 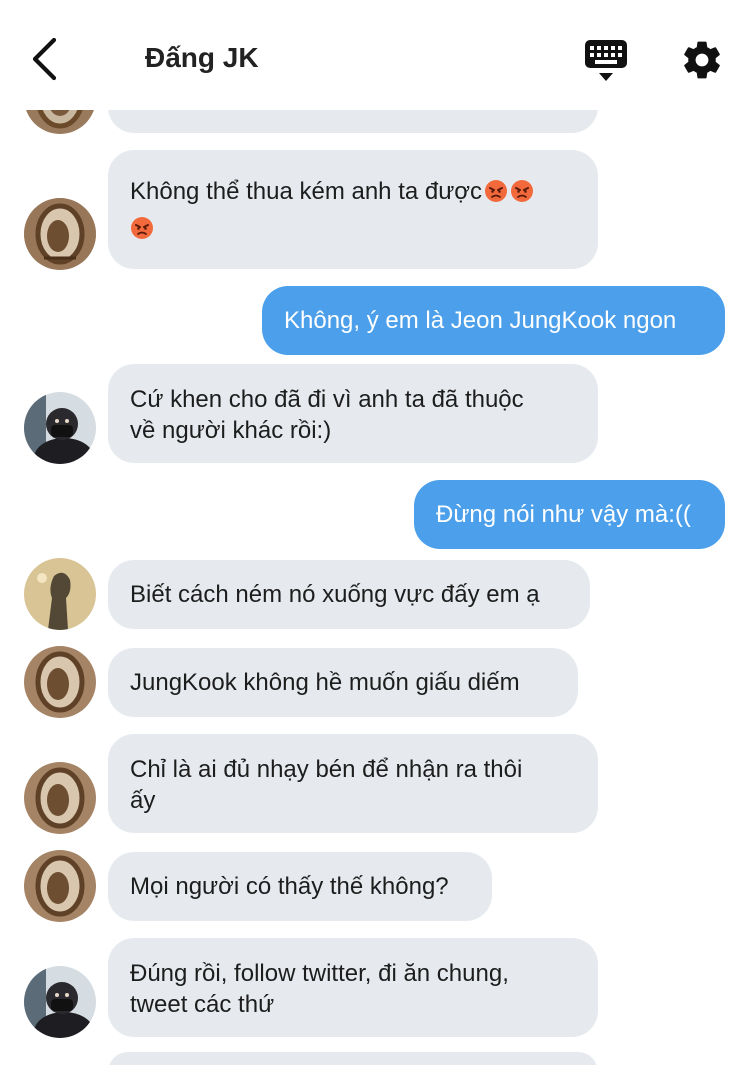 I want to click on message-text: Không thể thua kém anh ta được, so click(x=306, y=191).